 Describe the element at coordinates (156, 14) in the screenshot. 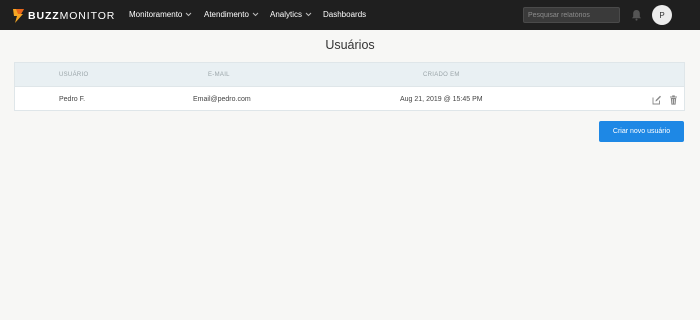

I see `nav-item-label: Monitoramento` at that location.